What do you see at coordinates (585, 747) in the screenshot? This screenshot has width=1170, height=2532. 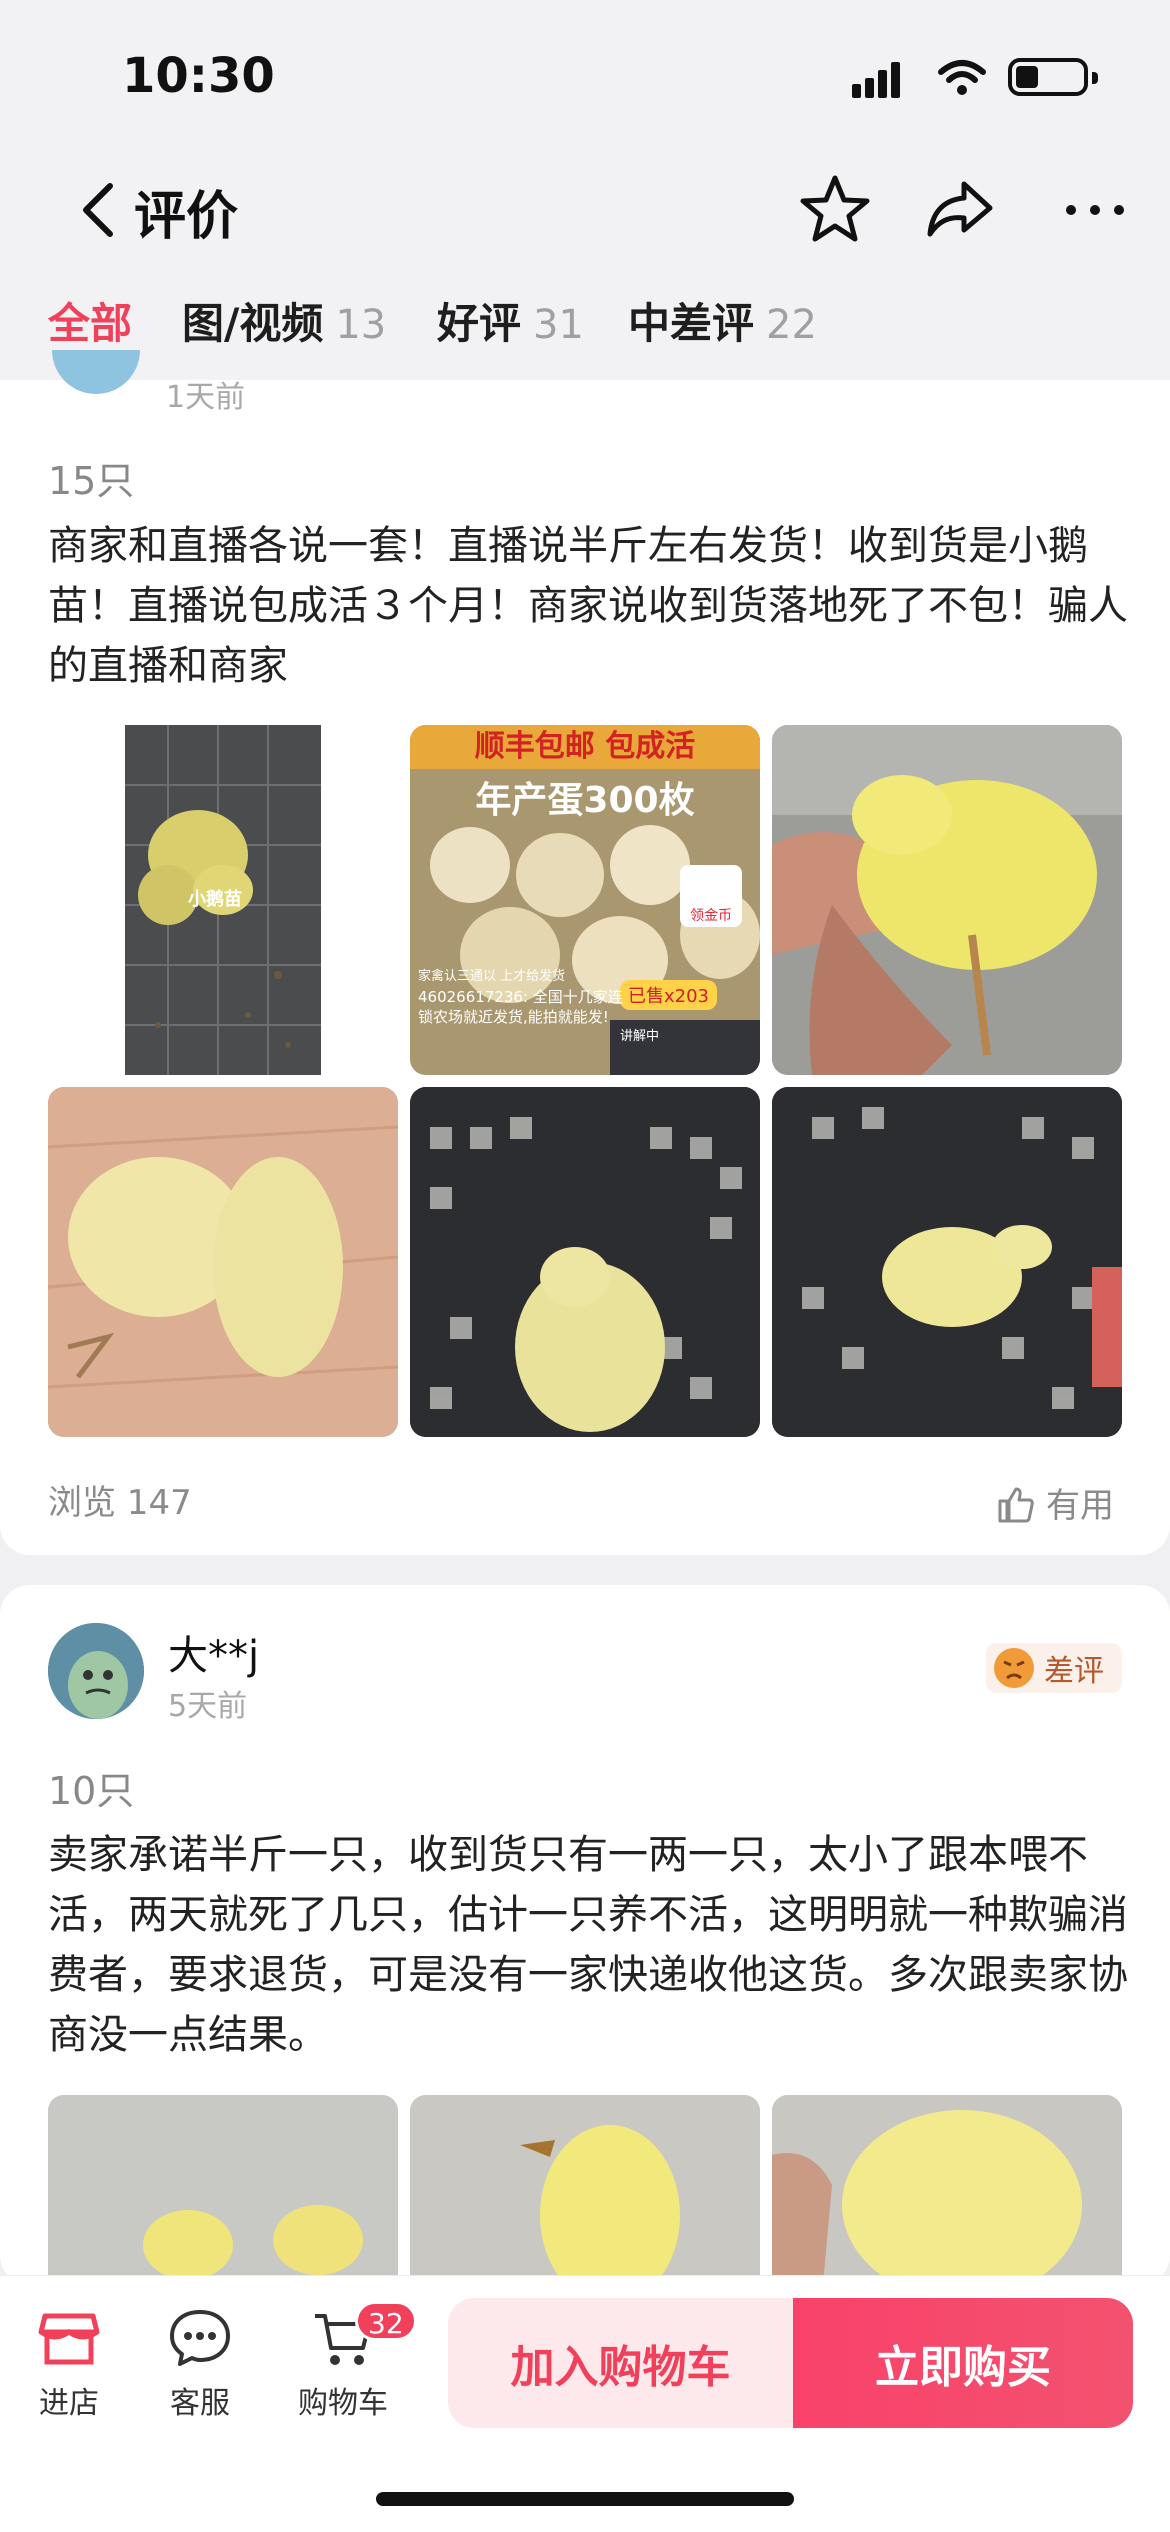 I see `ad-banner: 顺丰包邮 包成活` at bounding box center [585, 747].